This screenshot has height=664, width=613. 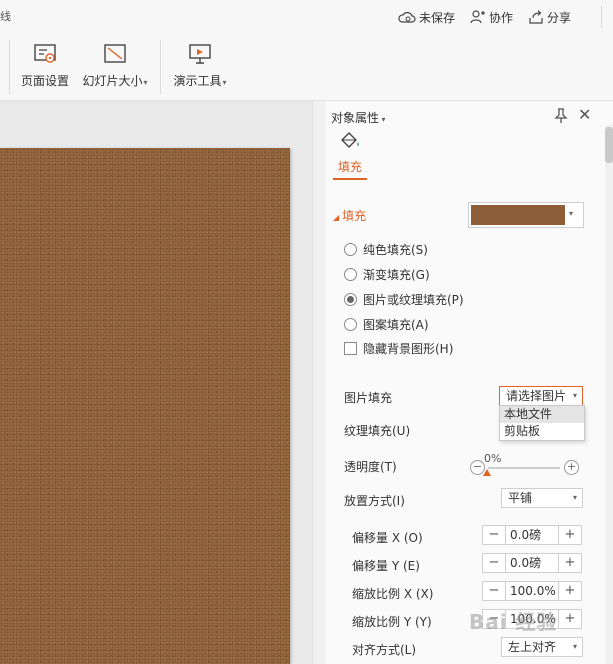 I want to click on offset-y-stepper: − 0.0磅 +, so click(x=532, y=563).